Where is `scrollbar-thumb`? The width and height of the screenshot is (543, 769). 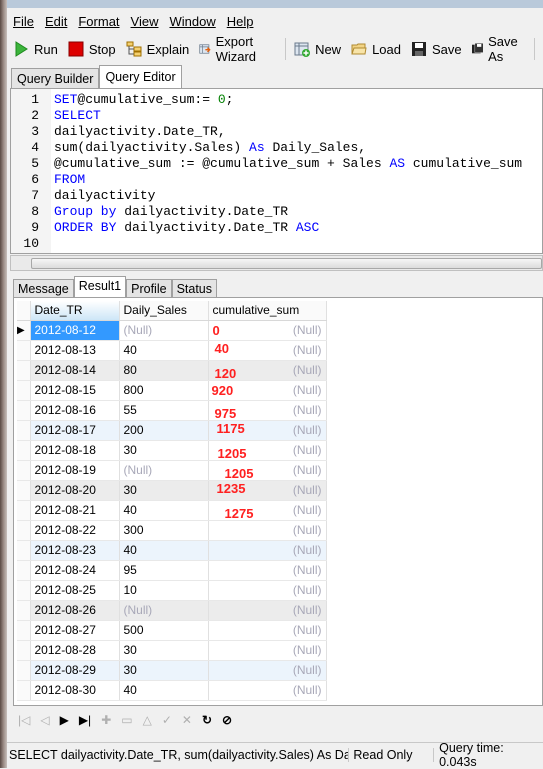 scrollbar-thumb is located at coordinates (286, 263).